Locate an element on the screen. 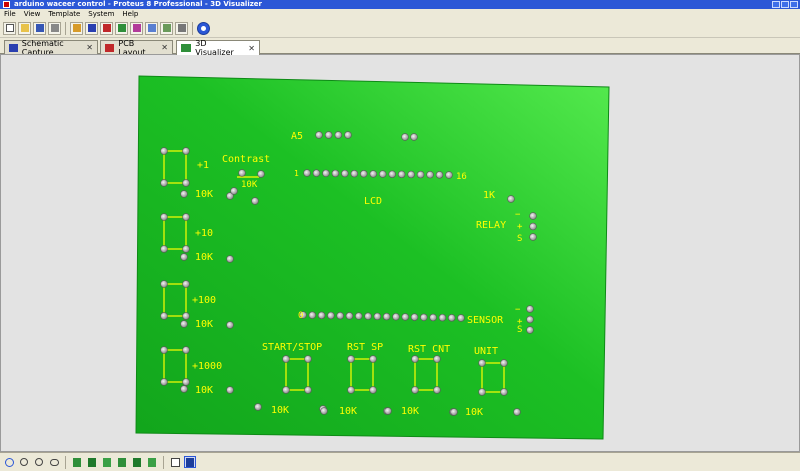  open-file-button is located at coordinates (24, 28).